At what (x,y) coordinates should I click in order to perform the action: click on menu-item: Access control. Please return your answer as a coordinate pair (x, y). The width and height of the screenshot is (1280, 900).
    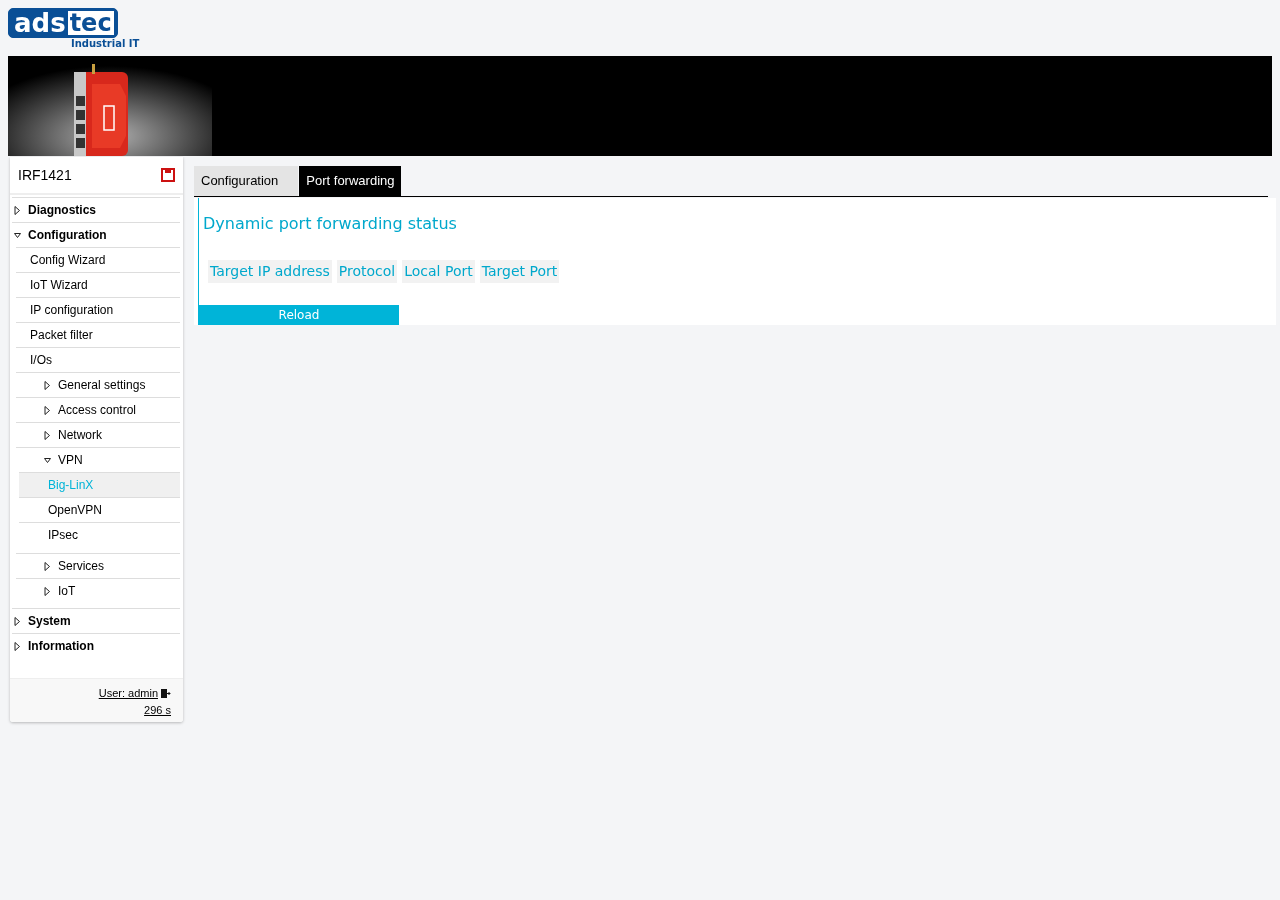
    Looking at the image, I should click on (97, 410).